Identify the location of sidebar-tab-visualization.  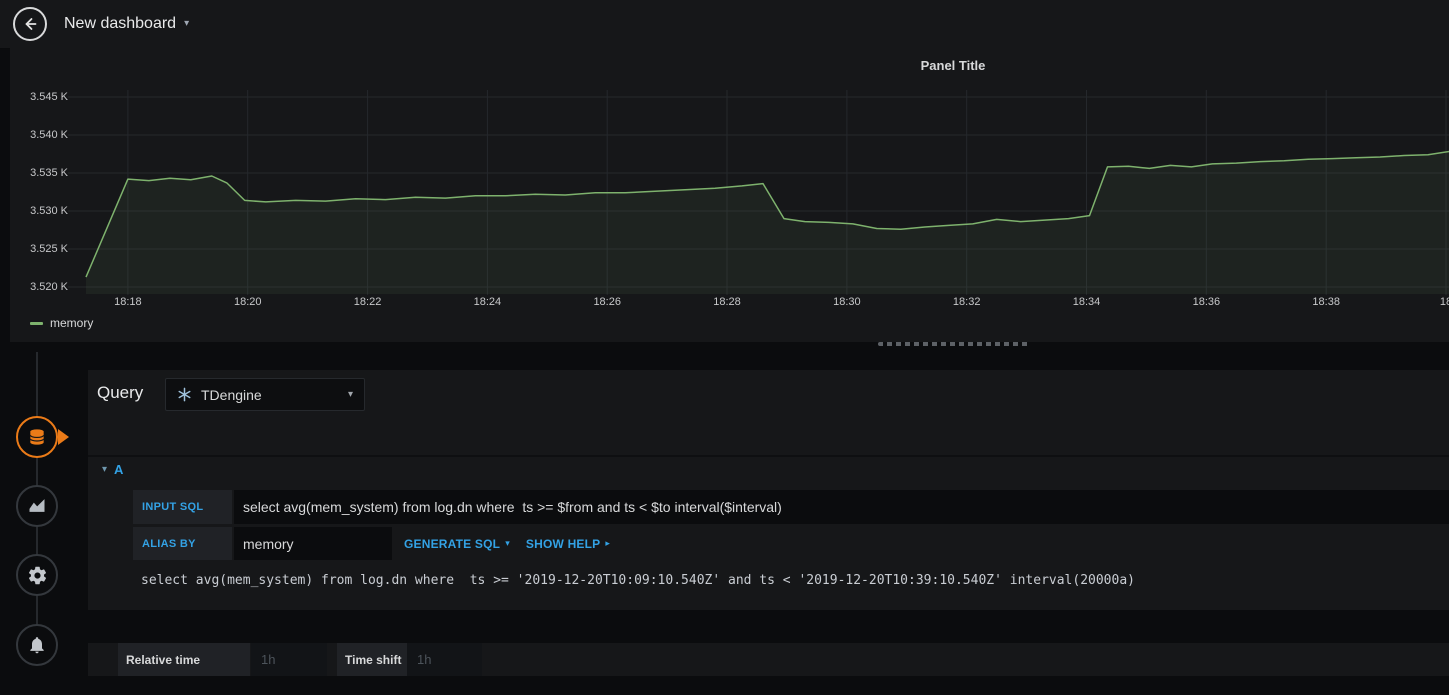
(37, 506).